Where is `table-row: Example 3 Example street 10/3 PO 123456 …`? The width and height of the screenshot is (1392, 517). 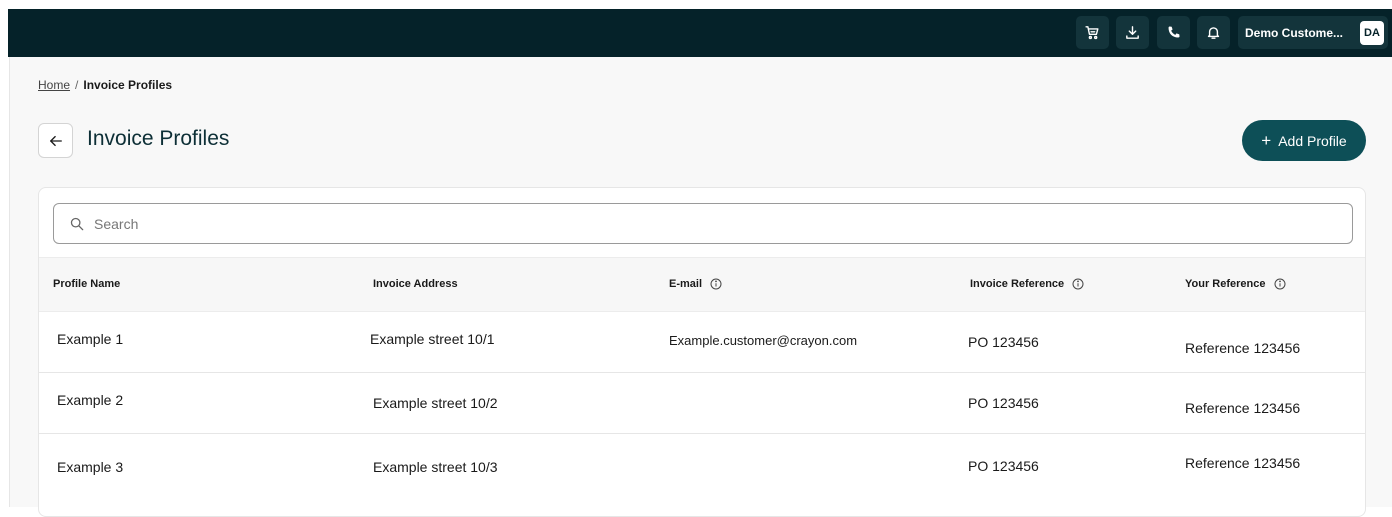
table-row: Example 3 Example street 10/3 PO 123456 … is located at coordinates (702, 464).